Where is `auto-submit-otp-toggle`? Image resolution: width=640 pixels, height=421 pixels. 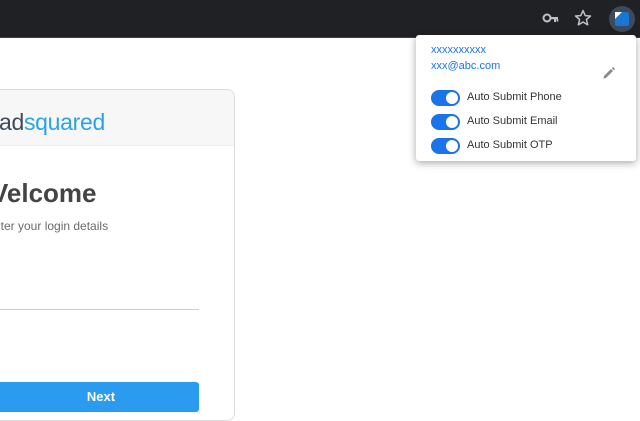
auto-submit-otp-toggle is located at coordinates (445, 146).